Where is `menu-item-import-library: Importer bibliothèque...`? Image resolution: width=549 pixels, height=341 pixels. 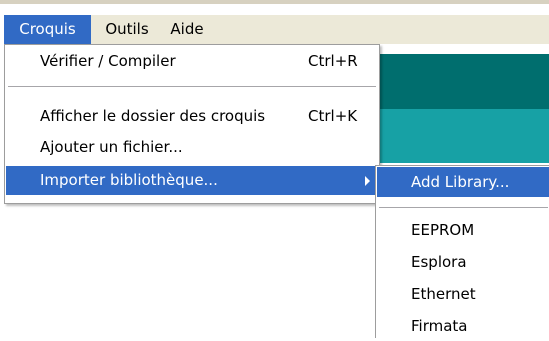
menu-item-import-library: Importer bibliothèque... is located at coordinates (192, 180).